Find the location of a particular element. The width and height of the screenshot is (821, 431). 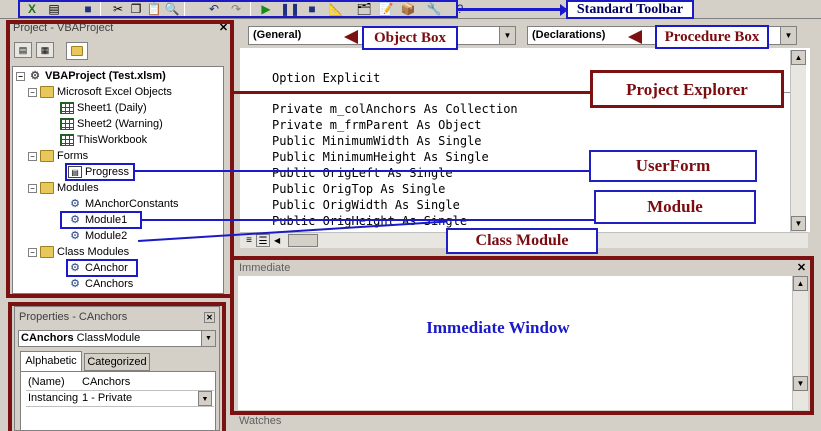

scroll-down-icon: ▼ is located at coordinates (798, 223).